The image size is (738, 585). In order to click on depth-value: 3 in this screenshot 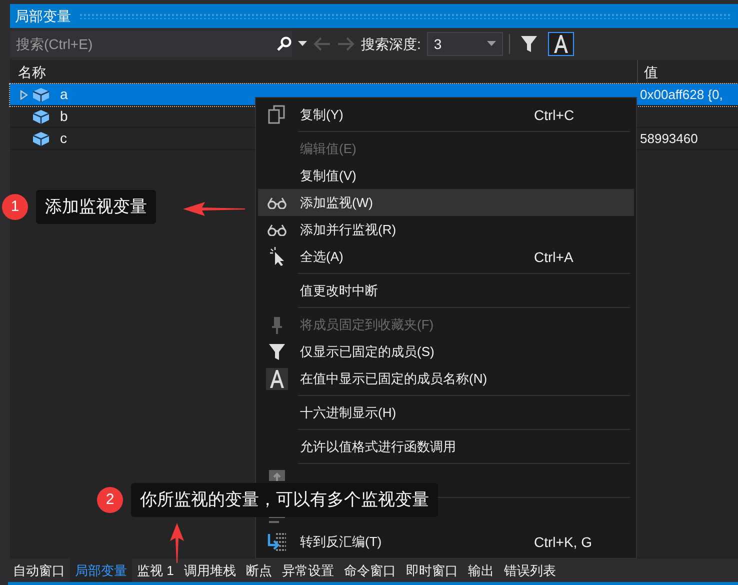, I will do `click(438, 44)`.